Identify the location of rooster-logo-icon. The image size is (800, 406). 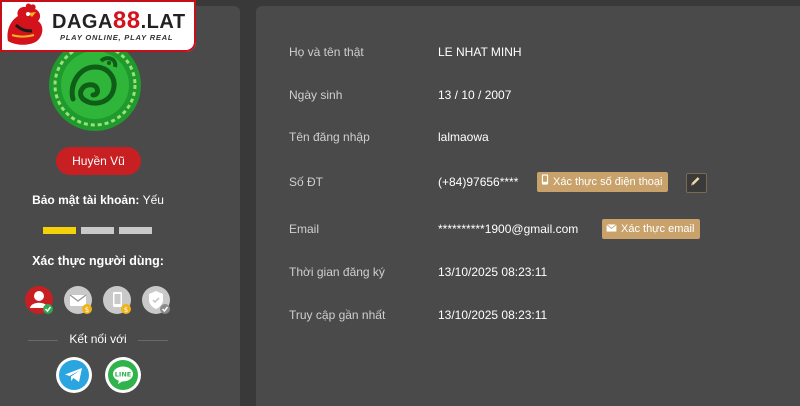
(25, 24).